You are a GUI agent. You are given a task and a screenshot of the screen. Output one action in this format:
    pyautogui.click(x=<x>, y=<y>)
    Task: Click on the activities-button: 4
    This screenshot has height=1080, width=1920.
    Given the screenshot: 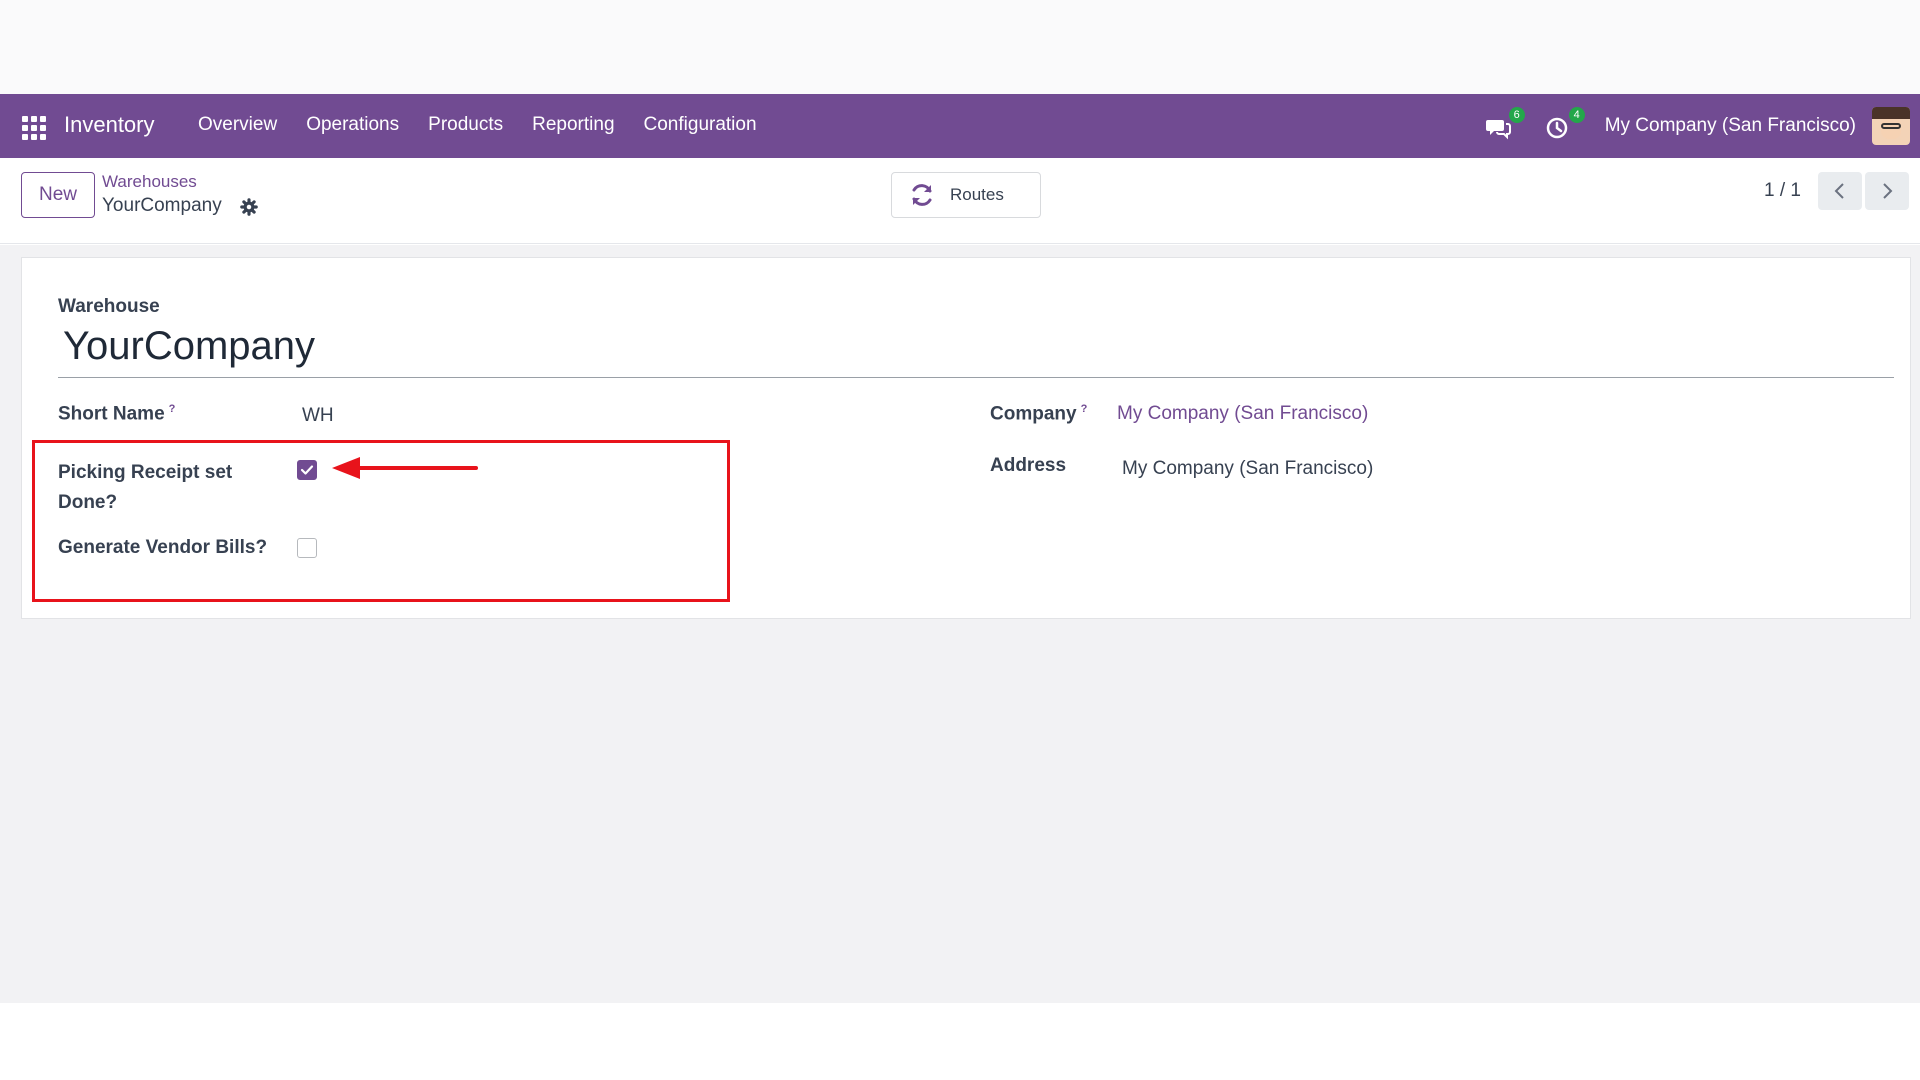 What is the action you would take?
    pyautogui.click(x=1565, y=124)
    